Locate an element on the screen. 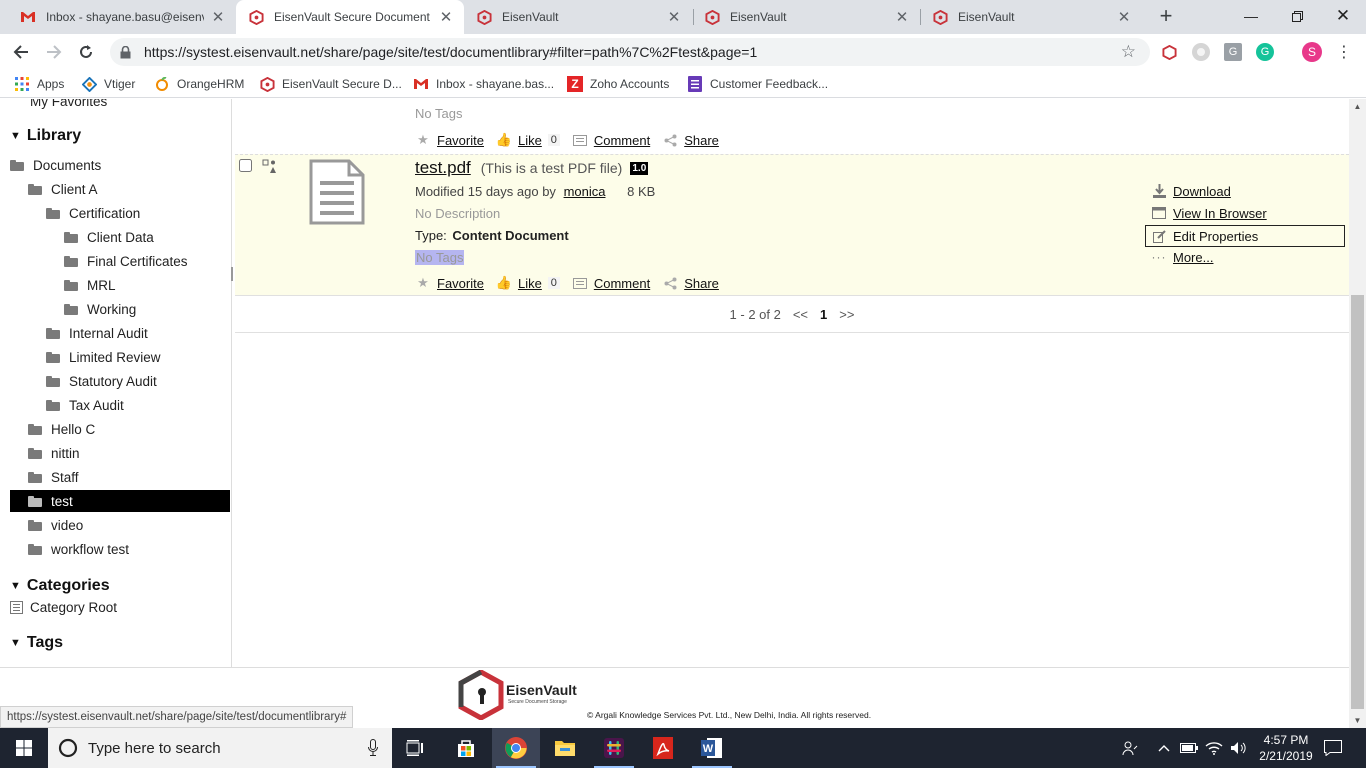  chrome-menu-icon: ⋮ is located at coordinates (1344, 52).